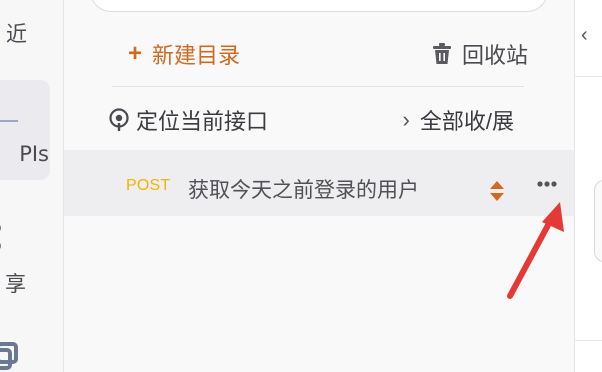  What do you see at coordinates (135, 53) in the screenshot?
I see `plus-icon: +` at bounding box center [135, 53].